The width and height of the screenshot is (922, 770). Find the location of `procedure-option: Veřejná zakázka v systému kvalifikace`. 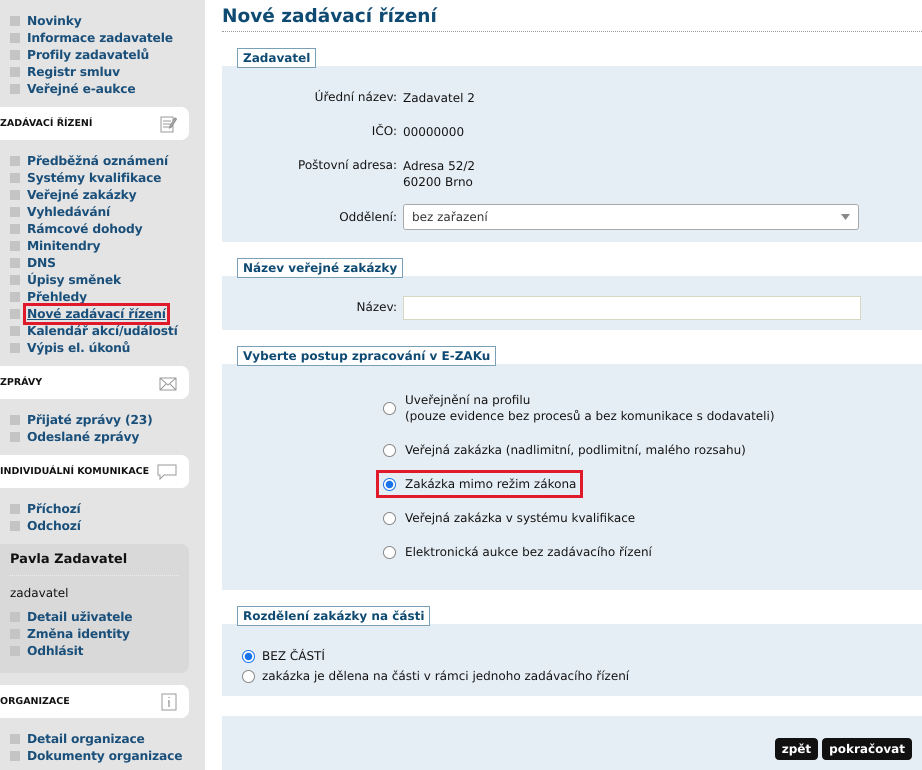

procedure-option: Veřejná zakázka v systému kvalifikace is located at coordinates (509, 518).